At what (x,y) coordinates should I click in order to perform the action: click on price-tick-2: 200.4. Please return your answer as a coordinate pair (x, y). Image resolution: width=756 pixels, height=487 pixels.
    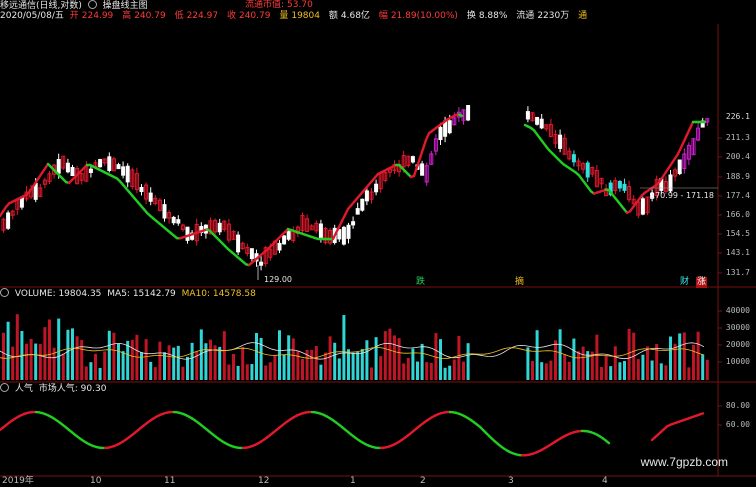
    Looking at the image, I should click on (737, 156).